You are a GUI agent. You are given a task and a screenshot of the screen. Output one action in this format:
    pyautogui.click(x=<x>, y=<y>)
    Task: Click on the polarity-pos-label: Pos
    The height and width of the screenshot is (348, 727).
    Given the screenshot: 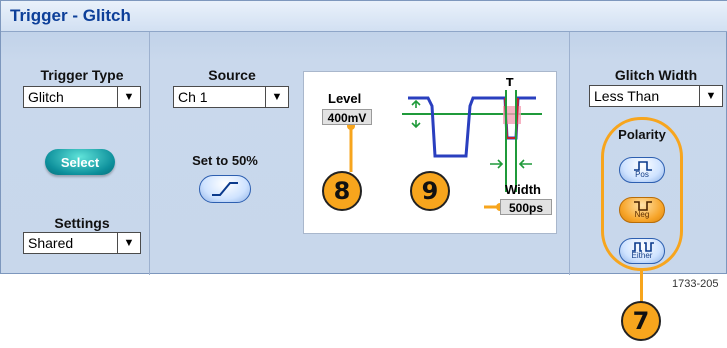 What is the action you would take?
    pyautogui.click(x=642, y=174)
    